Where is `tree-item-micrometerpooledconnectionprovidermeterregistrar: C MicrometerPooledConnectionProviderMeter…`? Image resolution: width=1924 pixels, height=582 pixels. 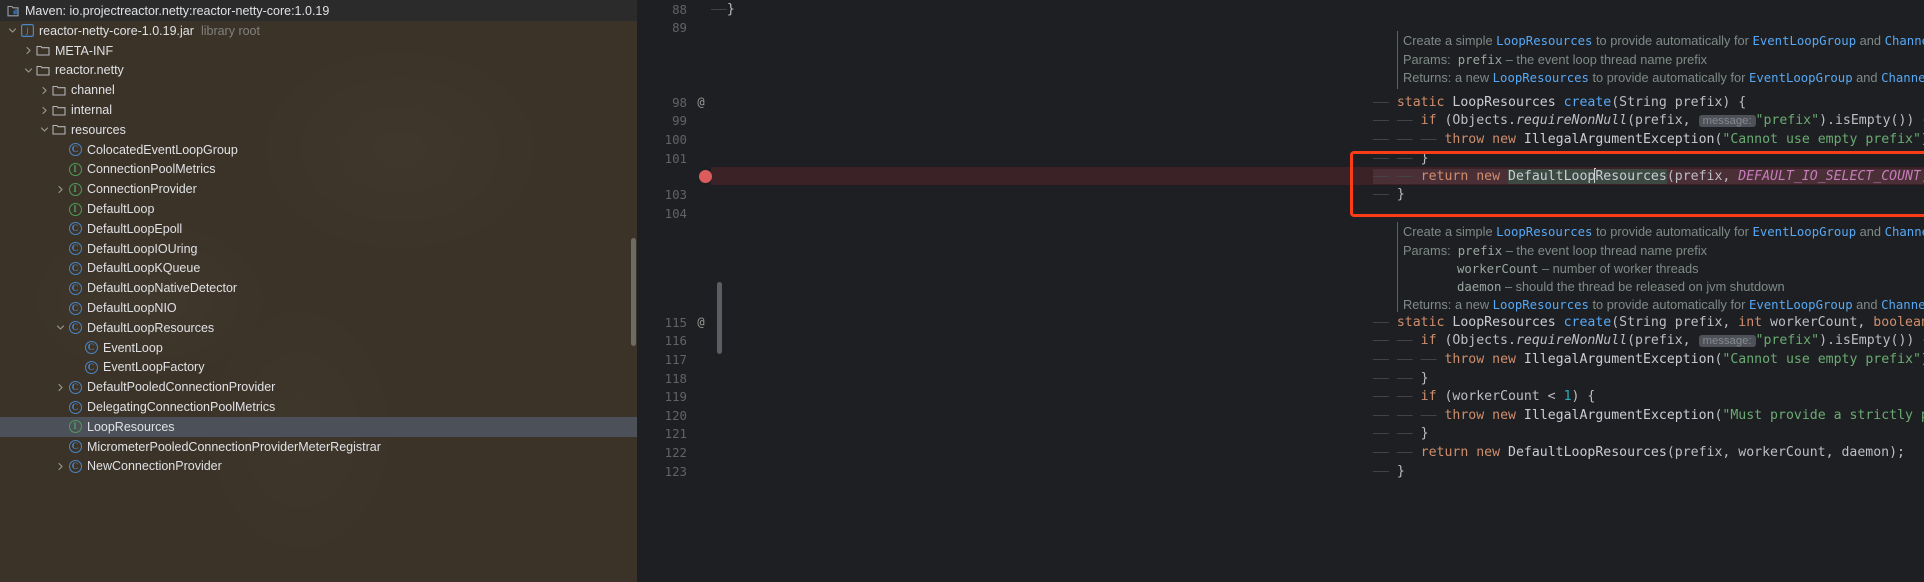 tree-item-micrometerpooledconnectionprovidermeterregistrar: C MicrometerPooledConnectionProviderMeter… is located at coordinates (318, 447).